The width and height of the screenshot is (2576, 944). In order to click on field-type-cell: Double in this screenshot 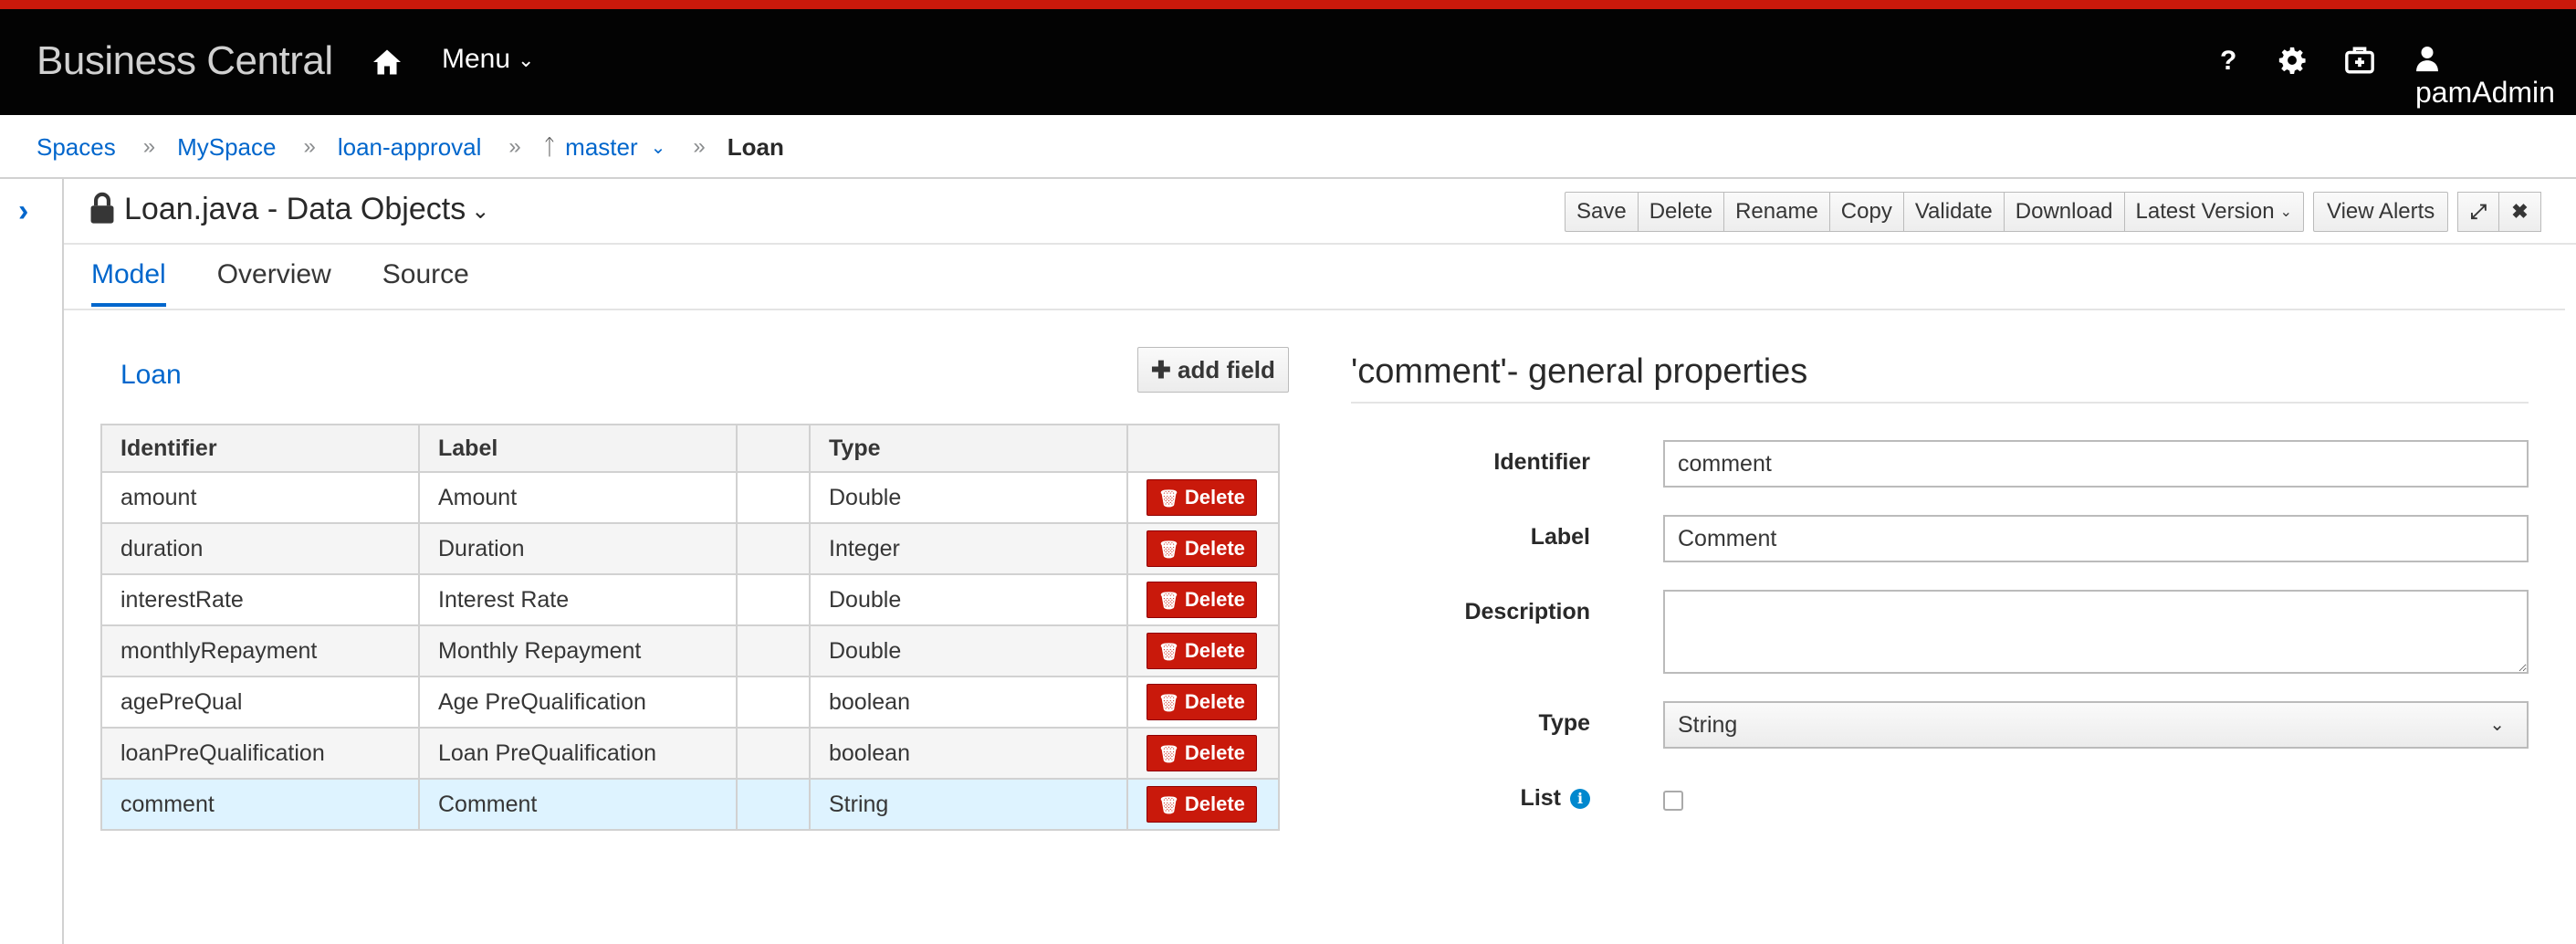, I will do `click(968, 599)`.